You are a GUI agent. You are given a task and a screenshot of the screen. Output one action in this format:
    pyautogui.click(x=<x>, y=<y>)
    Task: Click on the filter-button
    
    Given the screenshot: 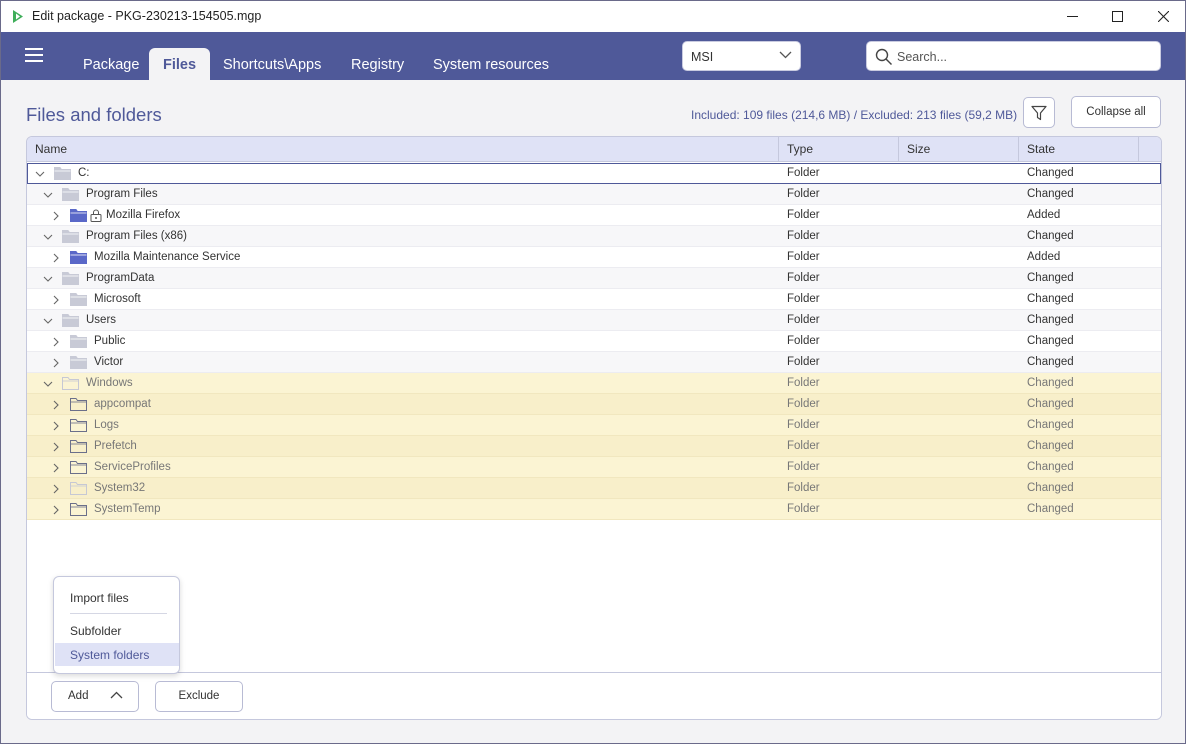 What is the action you would take?
    pyautogui.click(x=1039, y=112)
    